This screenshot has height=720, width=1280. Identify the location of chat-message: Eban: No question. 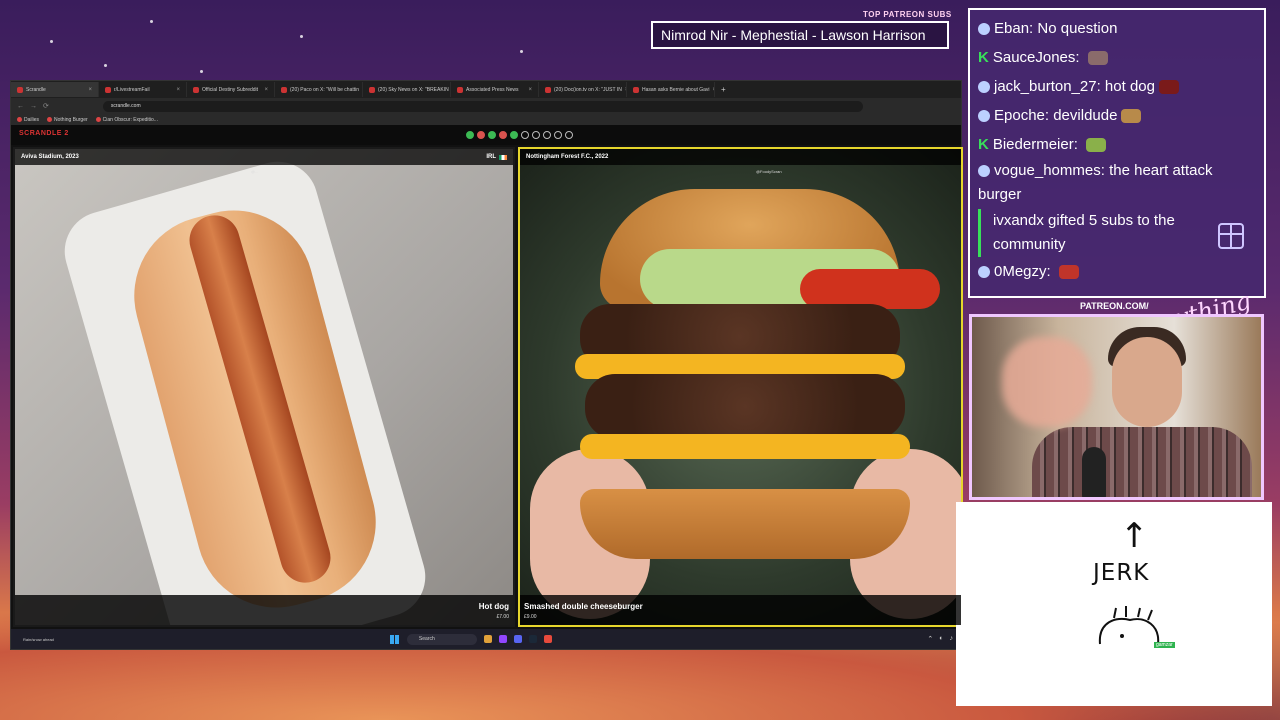
(1117, 28).